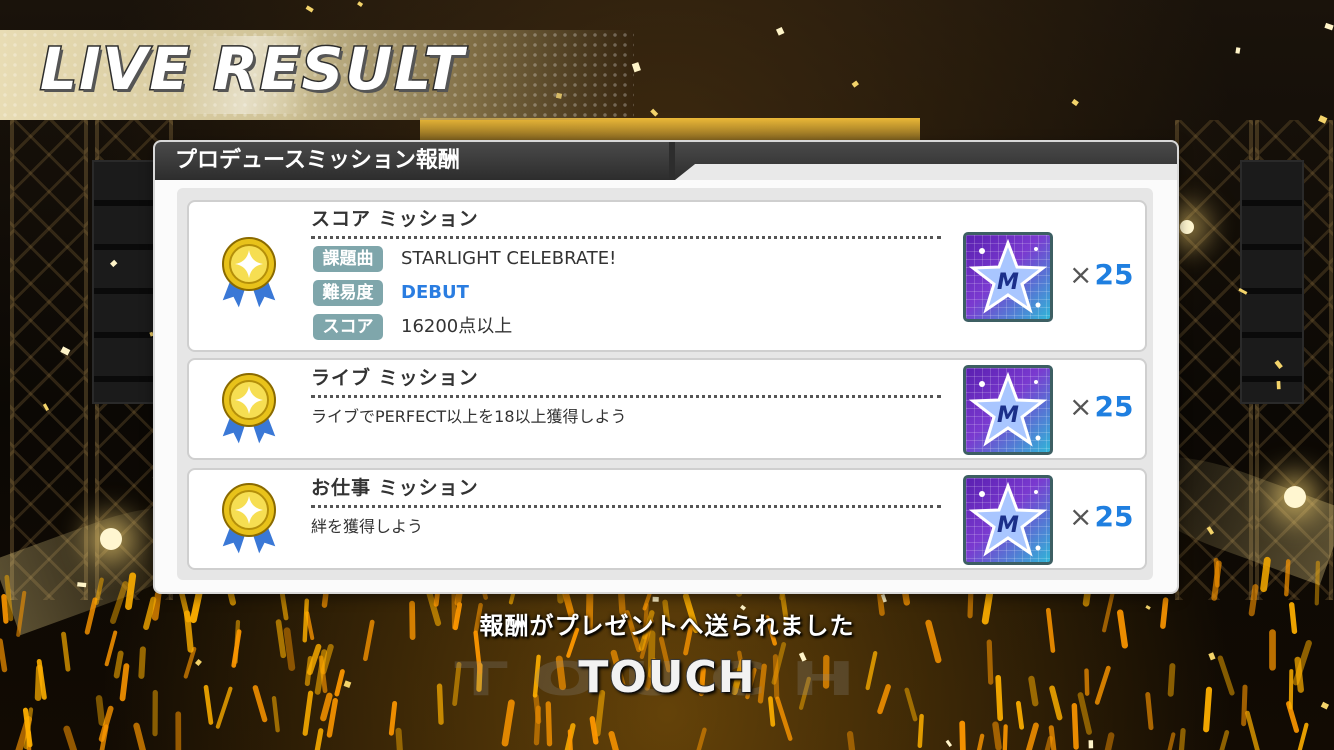  I want to click on spotlight-left, so click(111, 539).